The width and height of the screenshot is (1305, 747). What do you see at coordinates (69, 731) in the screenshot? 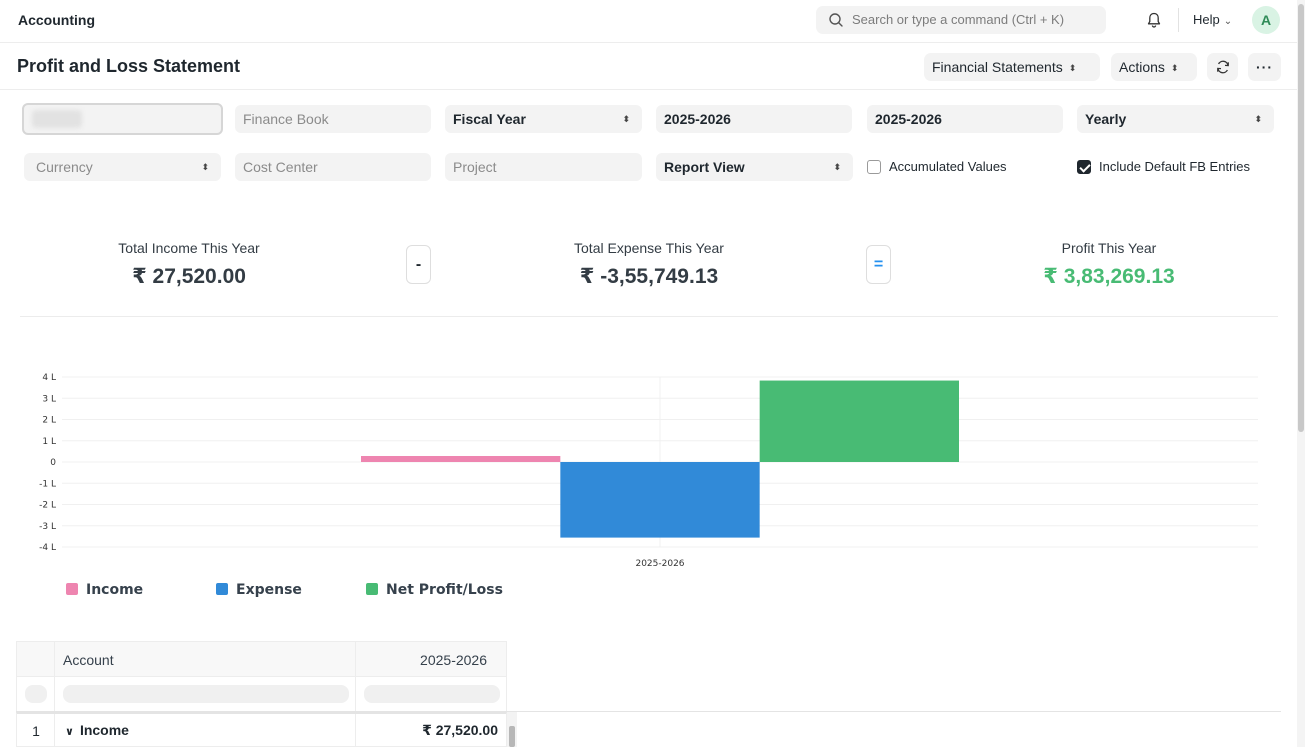
I see `chevron-down-icon: ∨` at bounding box center [69, 731].